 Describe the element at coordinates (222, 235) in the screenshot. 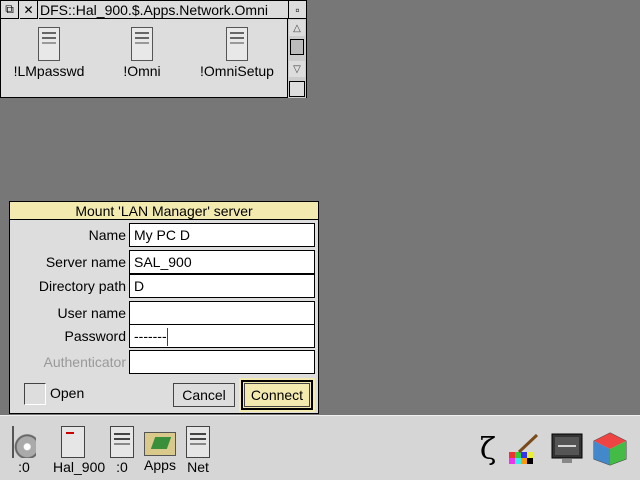

I see `name-field: My PC D` at that location.